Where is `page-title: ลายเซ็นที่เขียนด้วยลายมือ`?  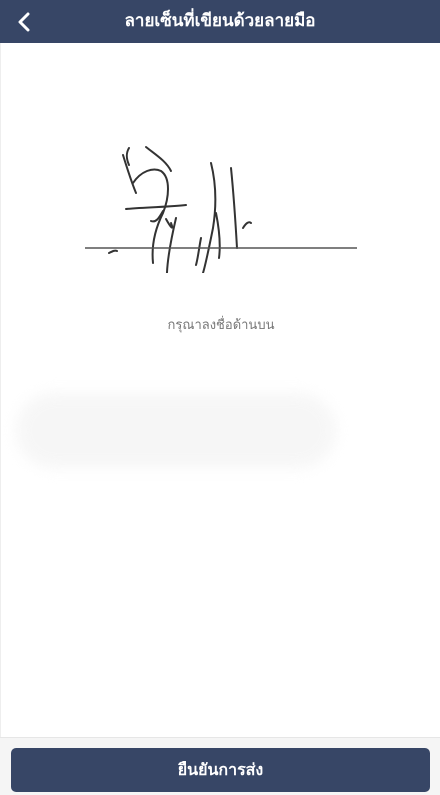
page-title: ลายเซ็นที่เขียนด้วยลายมือ is located at coordinates (220, 21).